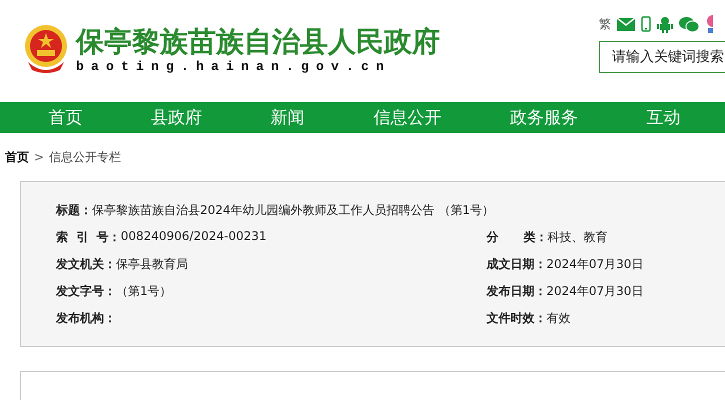 The width and height of the screenshot is (725, 400). Describe the element at coordinates (46, 49) in the screenshot. I see `emblem-icon` at that location.